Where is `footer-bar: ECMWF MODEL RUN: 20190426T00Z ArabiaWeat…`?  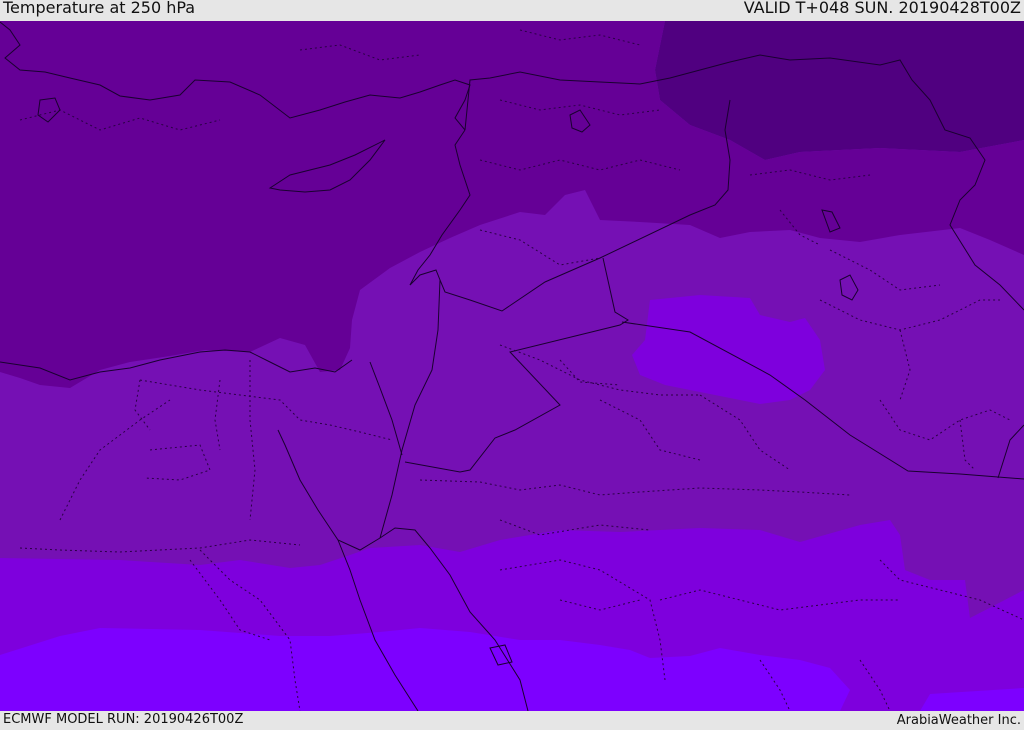 footer-bar: ECMWF MODEL RUN: 20190426T00Z ArabiaWeat… is located at coordinates (512, 720).